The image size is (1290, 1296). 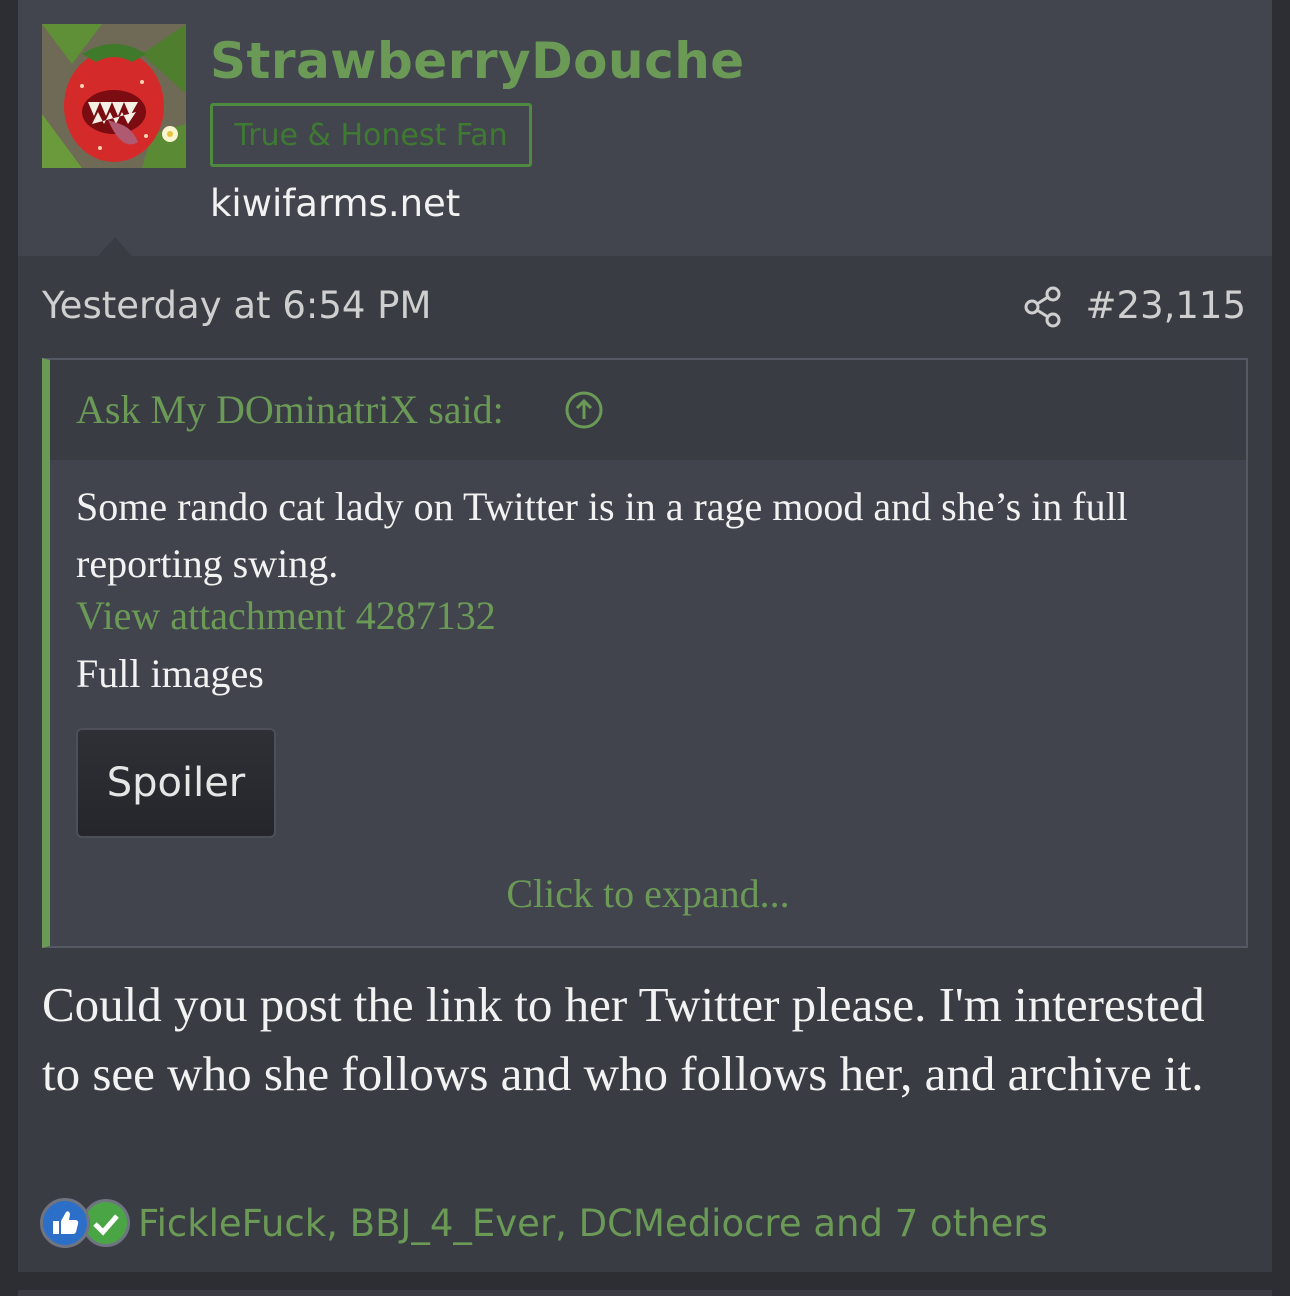 I want to click on post-number: #23,115, so click(x=1166, y=305).